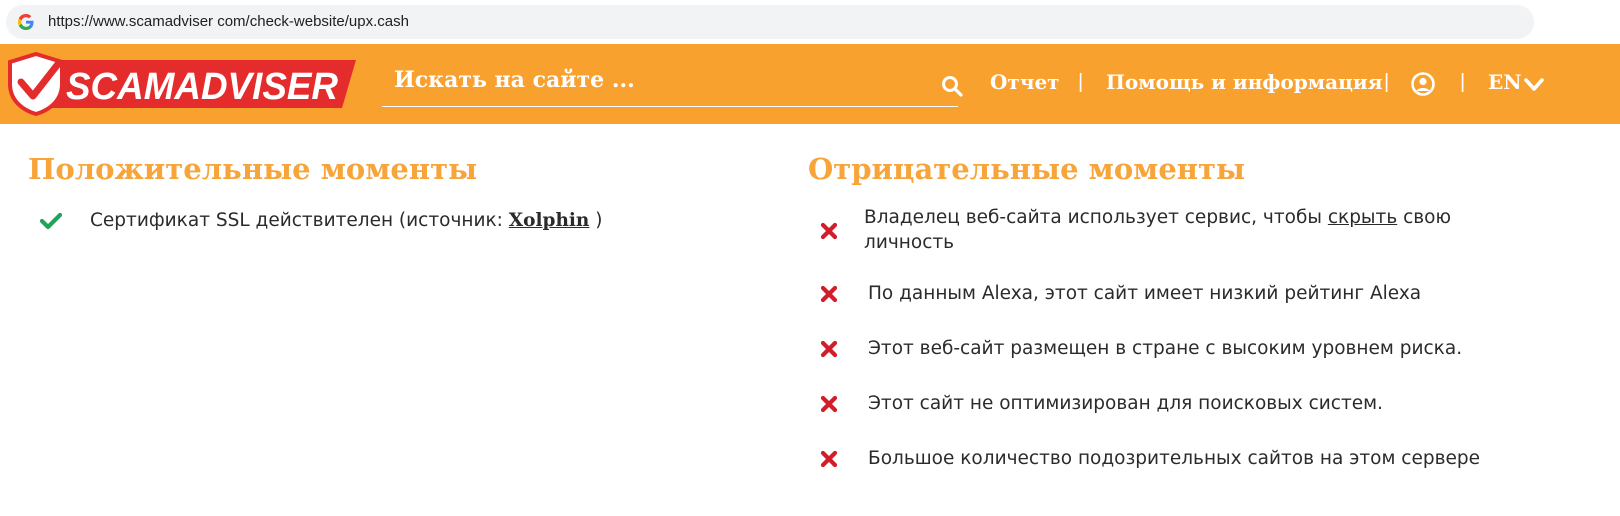  Describe the element at coordinates (1423, 84) in the screenshot. I see `user-account-icon` at that location.